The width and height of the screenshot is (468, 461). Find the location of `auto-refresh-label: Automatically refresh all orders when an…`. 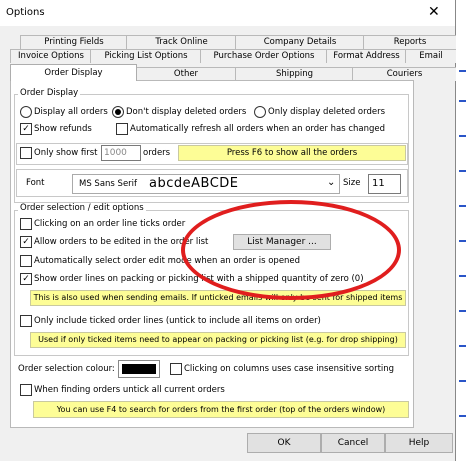

auto-refresh-label: Automatically refresh all orders when an… is located at coordinates (257, 129).